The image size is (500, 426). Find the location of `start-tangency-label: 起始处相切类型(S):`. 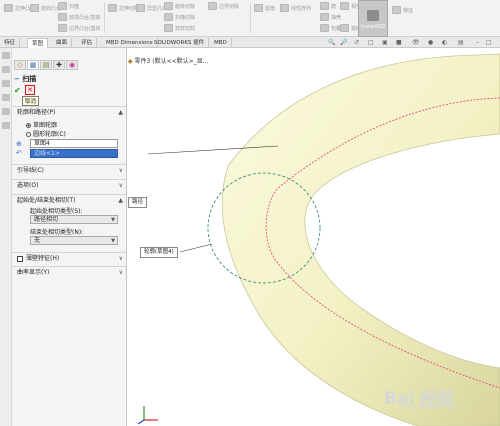

start-tangency-label: 起始处相切类型(S): is located at coordinates (56, 211).